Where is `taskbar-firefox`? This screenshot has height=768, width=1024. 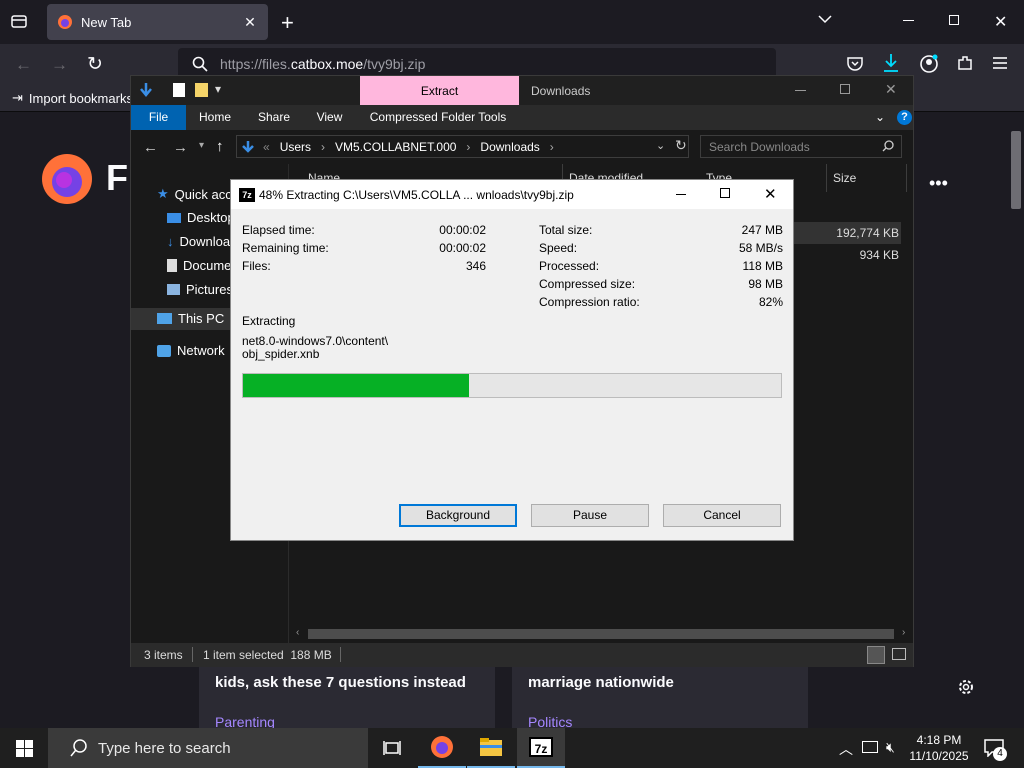 taskbar-firefox is located at coordinates (442, 748).